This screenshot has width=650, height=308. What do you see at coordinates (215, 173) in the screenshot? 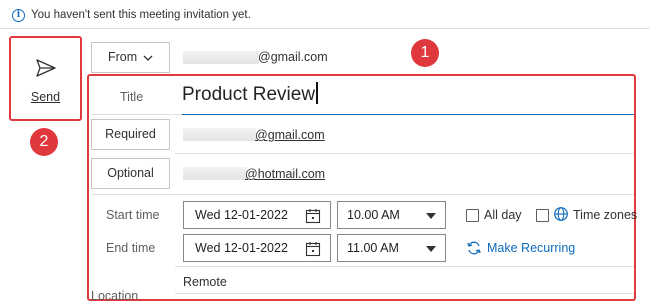
I see `optional-email-redacted` at bounding box center [215, 173].